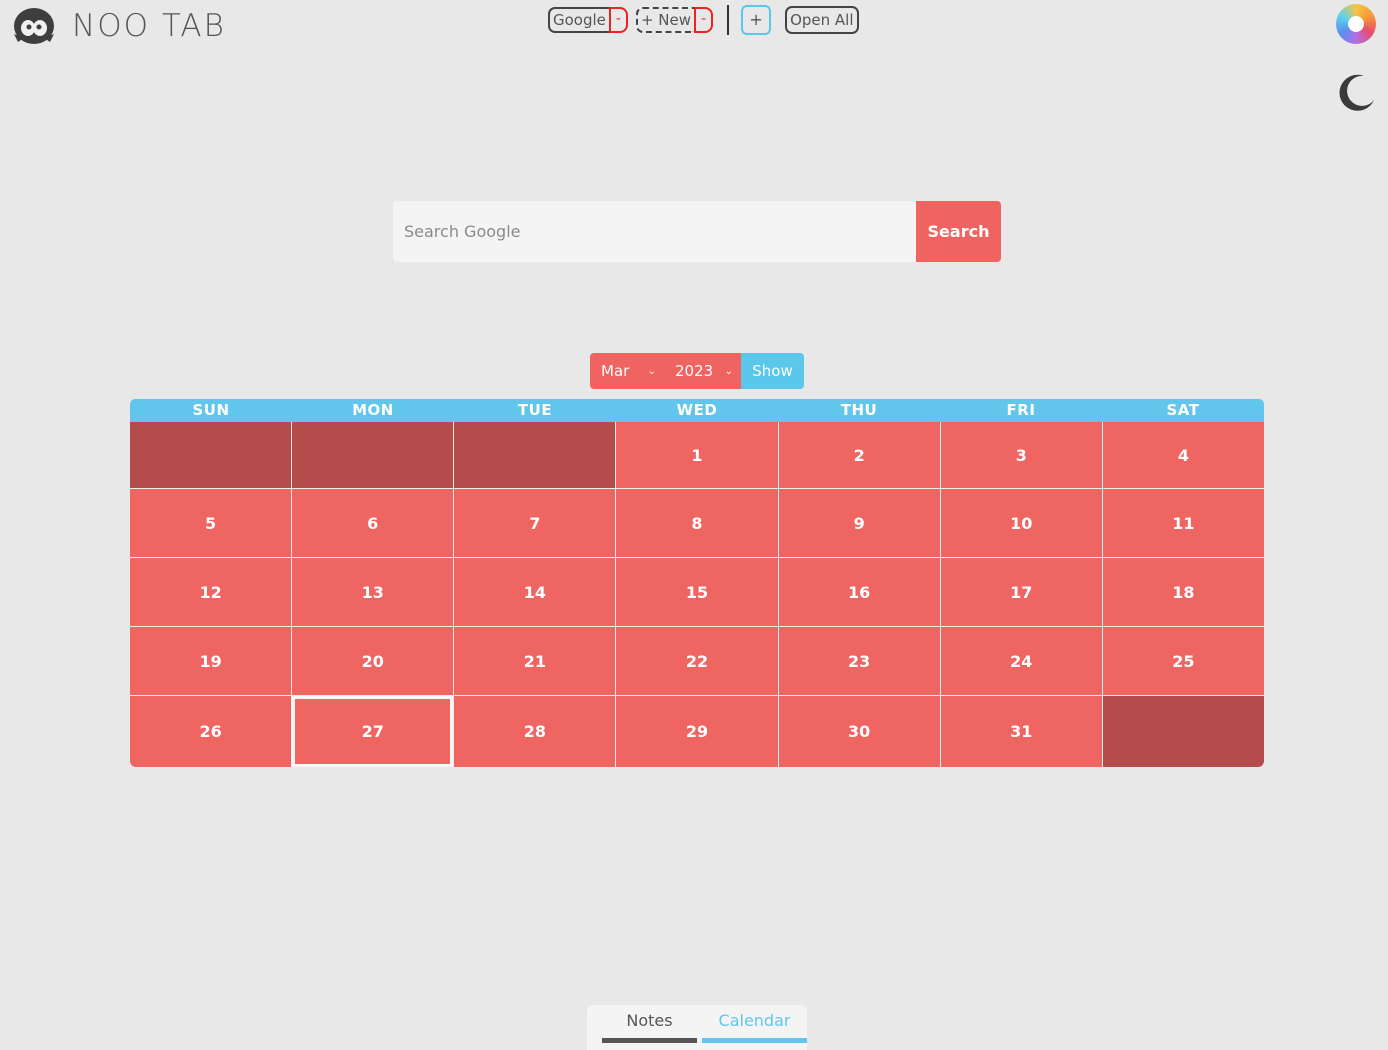  What do you see at coordinates (754, 1040) in the screenshot?
I see `tab-calendar-indicator` at bounding box center [754, 1040].